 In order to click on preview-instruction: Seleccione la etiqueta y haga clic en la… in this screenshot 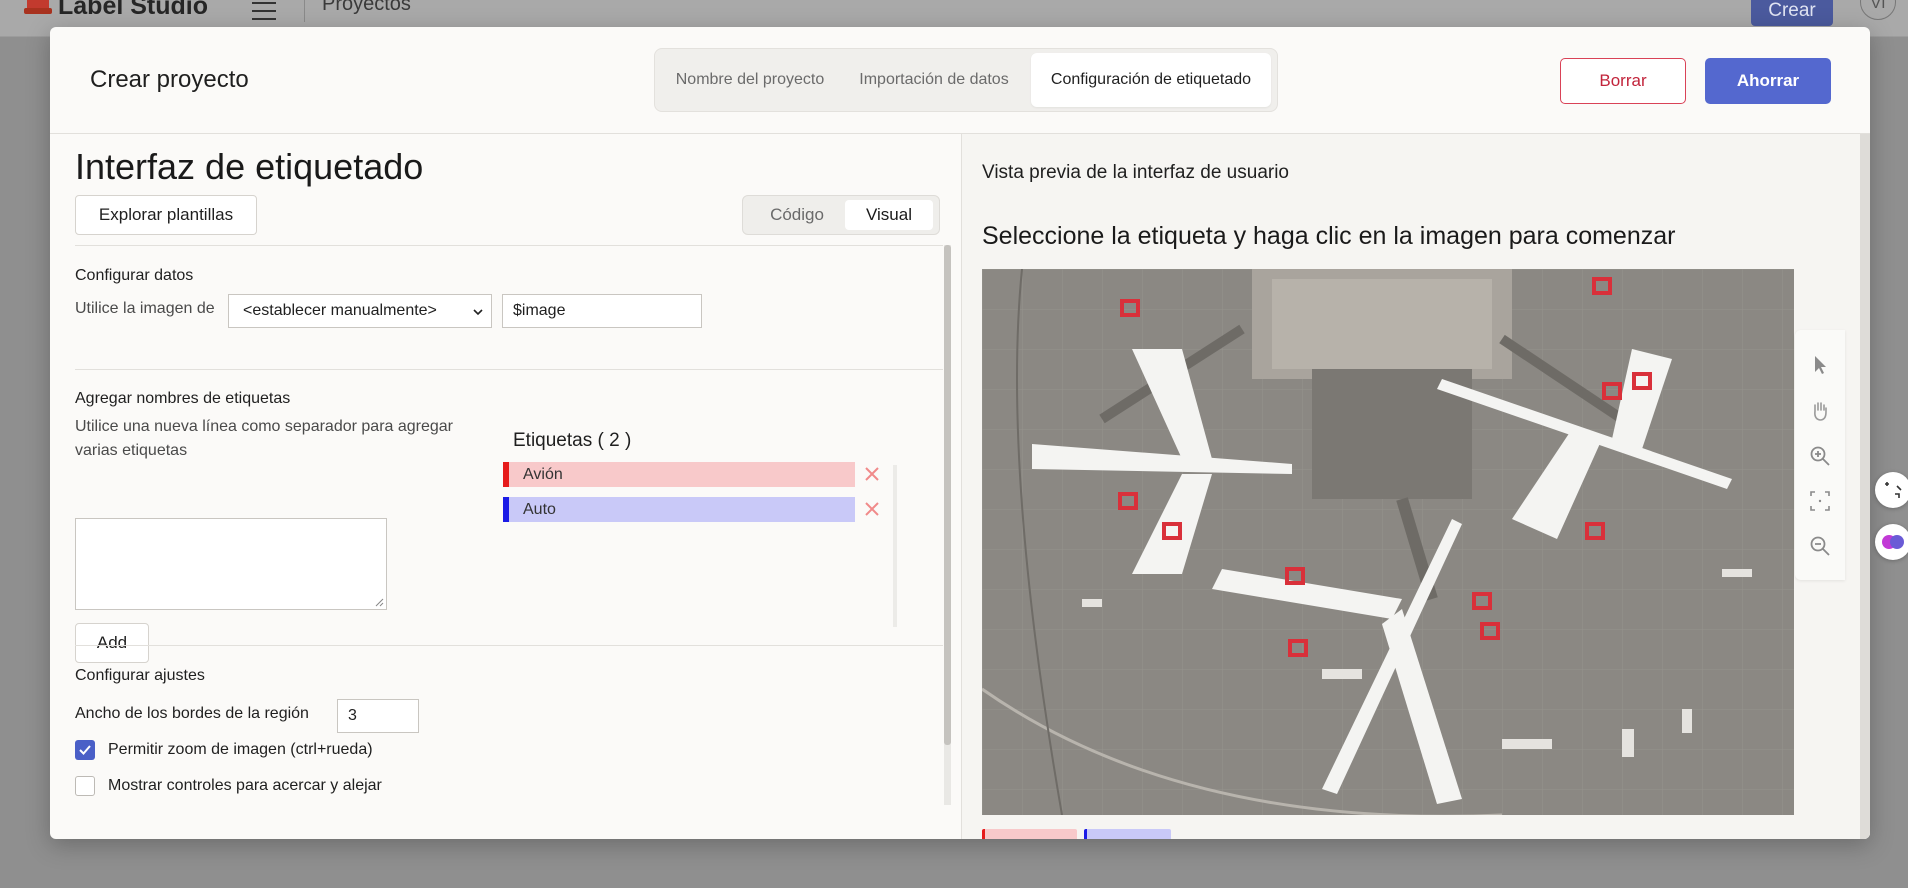, I will do `click(1329, 236)`.